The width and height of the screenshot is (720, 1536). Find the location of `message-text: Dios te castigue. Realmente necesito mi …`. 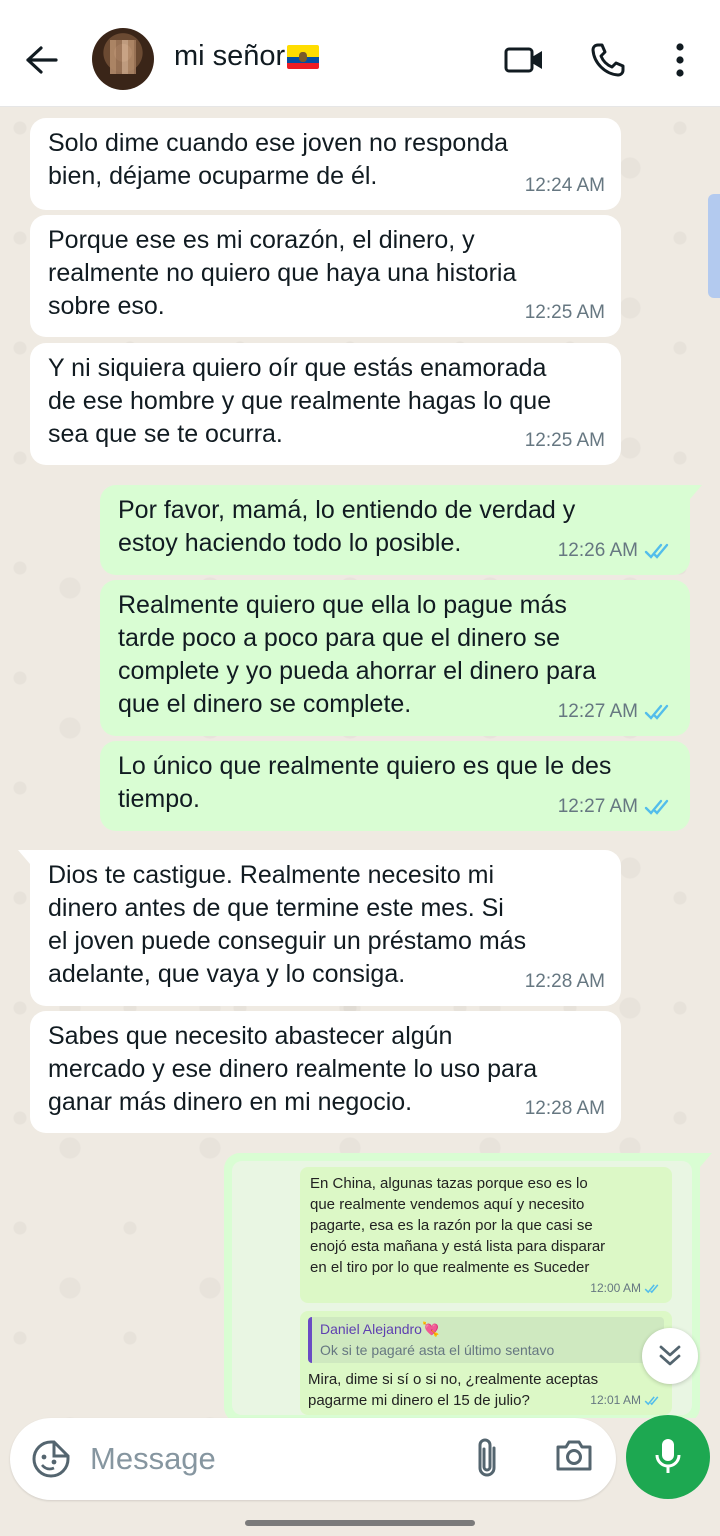

message-text: Dios te castigue. Realmente necesito mi … is located at coordinates (287, 924).